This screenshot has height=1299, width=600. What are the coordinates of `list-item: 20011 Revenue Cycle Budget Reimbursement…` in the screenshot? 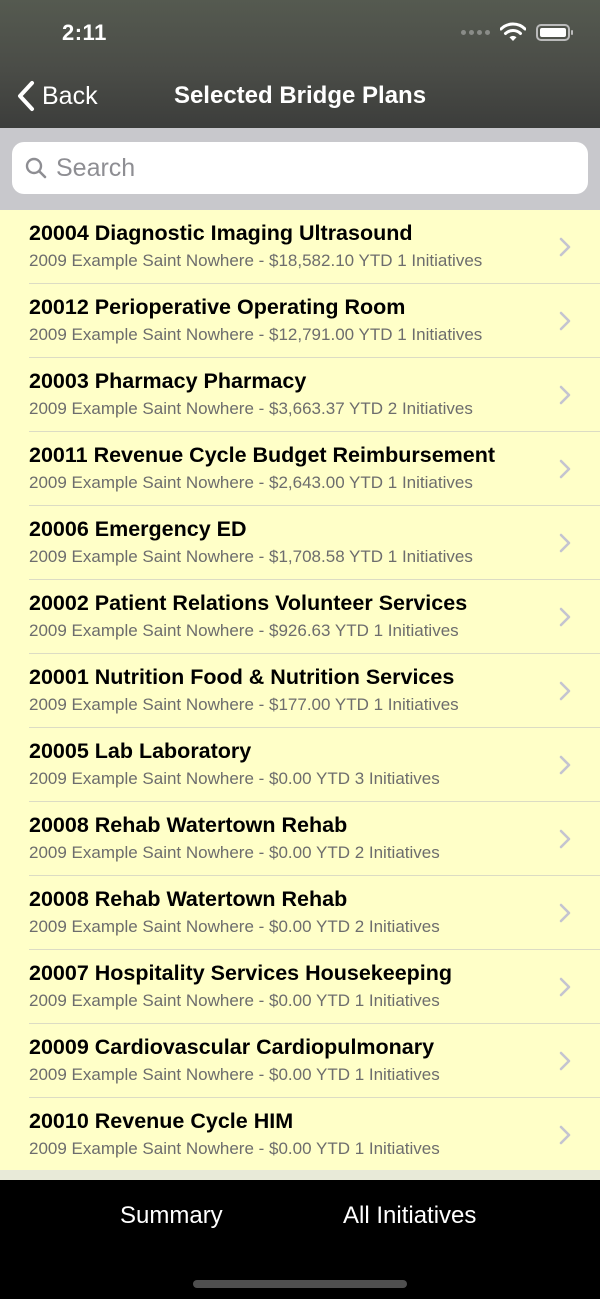 It's located at (300, 469).